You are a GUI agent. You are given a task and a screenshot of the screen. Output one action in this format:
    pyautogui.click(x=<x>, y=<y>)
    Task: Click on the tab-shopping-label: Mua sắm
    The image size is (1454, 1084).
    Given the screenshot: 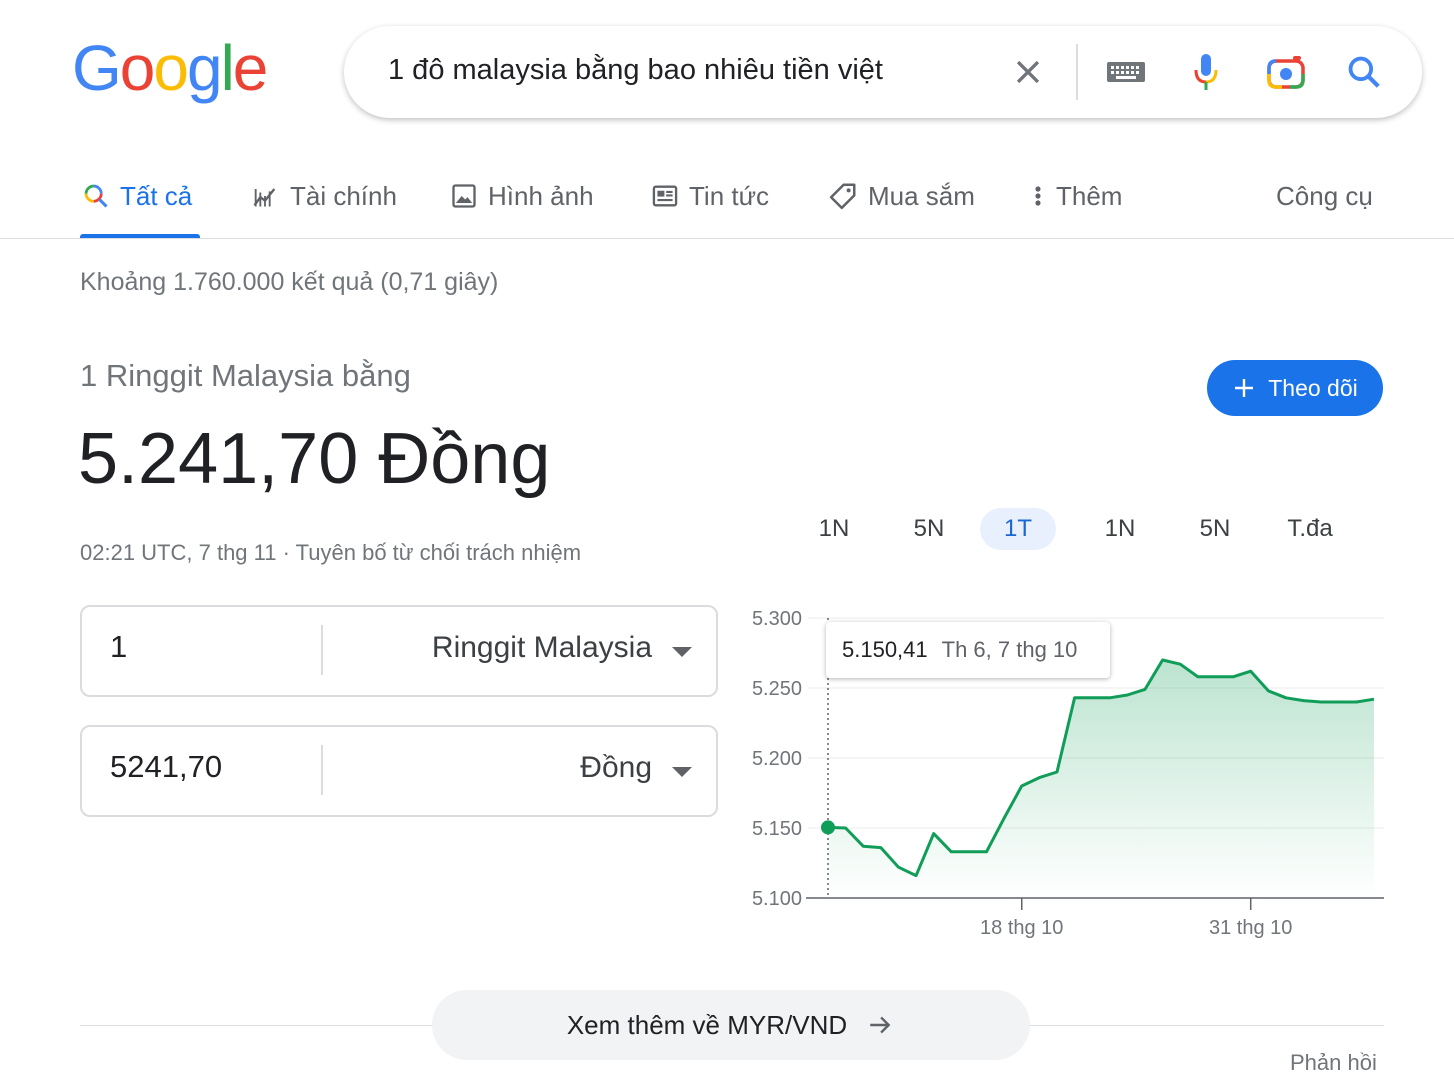 What is the action you would take?
    pyautogui.click(x=921, y=195)
    